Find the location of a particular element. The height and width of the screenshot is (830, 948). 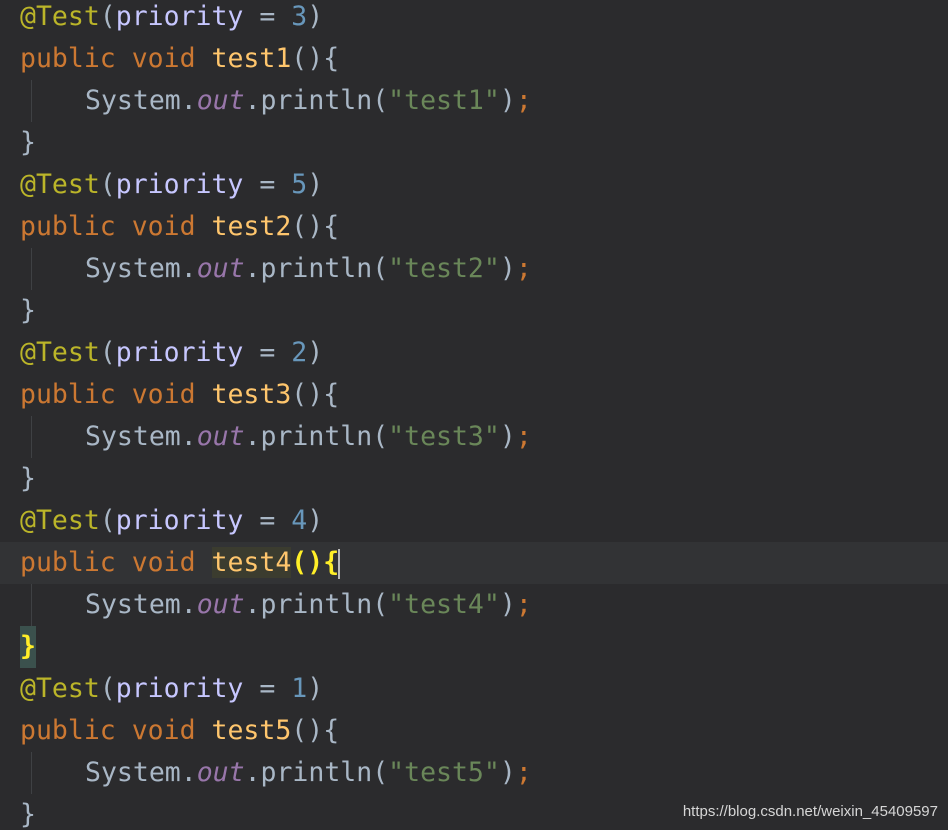

code-line: System.out.println("test3"); is located at coordinates (474, 437).